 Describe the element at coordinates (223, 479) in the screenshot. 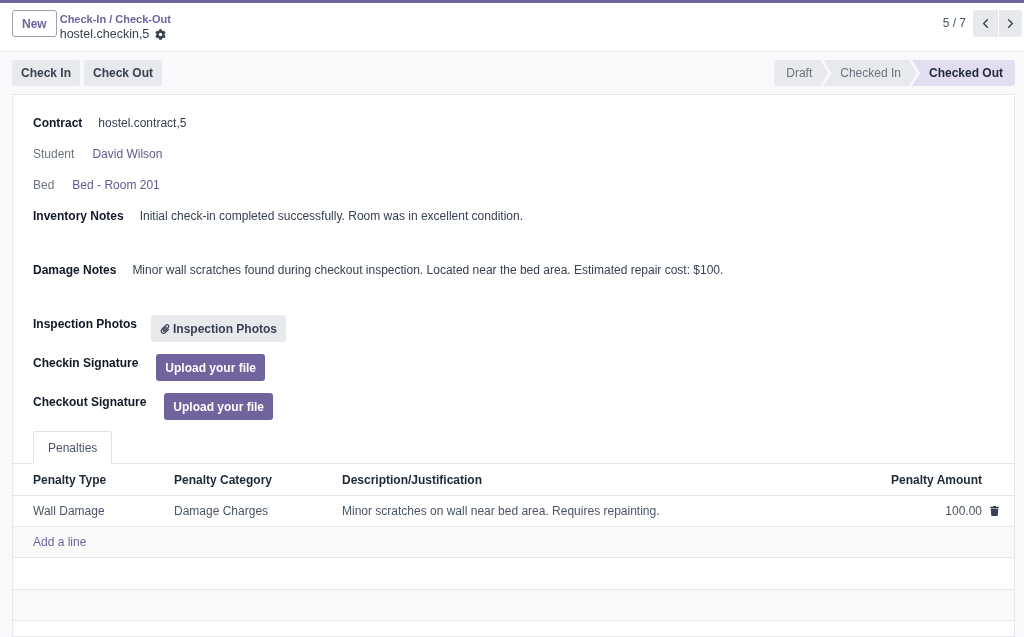

I see `column-header: Penalty Category` at that location.